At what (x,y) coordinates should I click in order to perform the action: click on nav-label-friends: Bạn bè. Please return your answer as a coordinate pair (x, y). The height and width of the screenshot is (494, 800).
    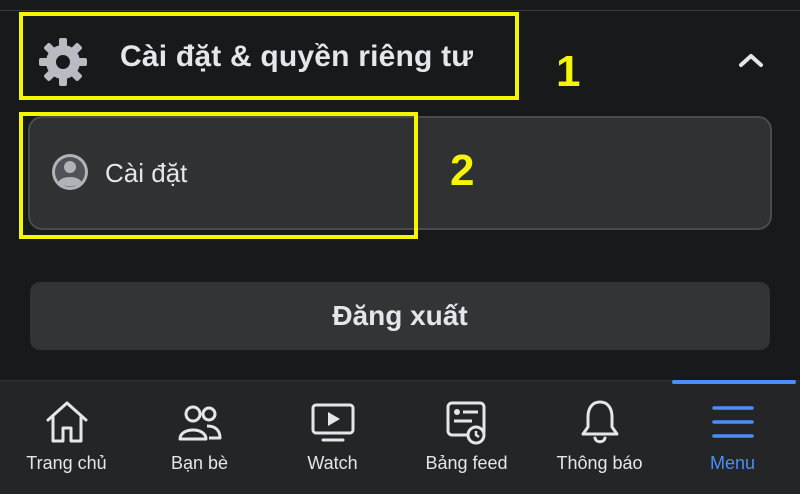
    Looking at the image, I should click on (199, 463).